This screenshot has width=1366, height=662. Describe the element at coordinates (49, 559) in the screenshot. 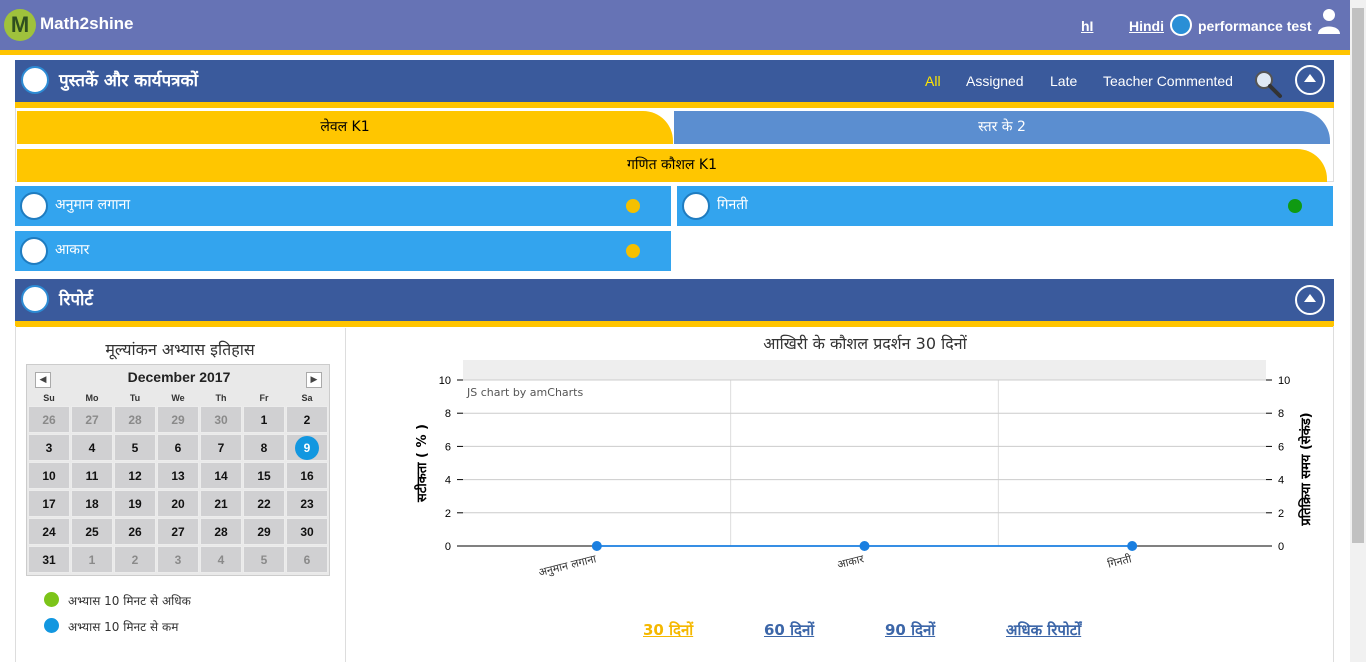

I see `calendar-day: 31` at that location.